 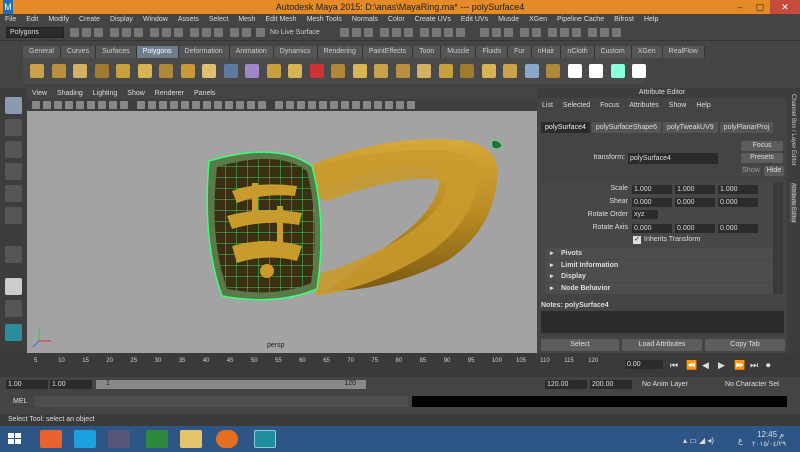 I want to click on section-limit-information: Limit Information, so click(x=659, y=265).